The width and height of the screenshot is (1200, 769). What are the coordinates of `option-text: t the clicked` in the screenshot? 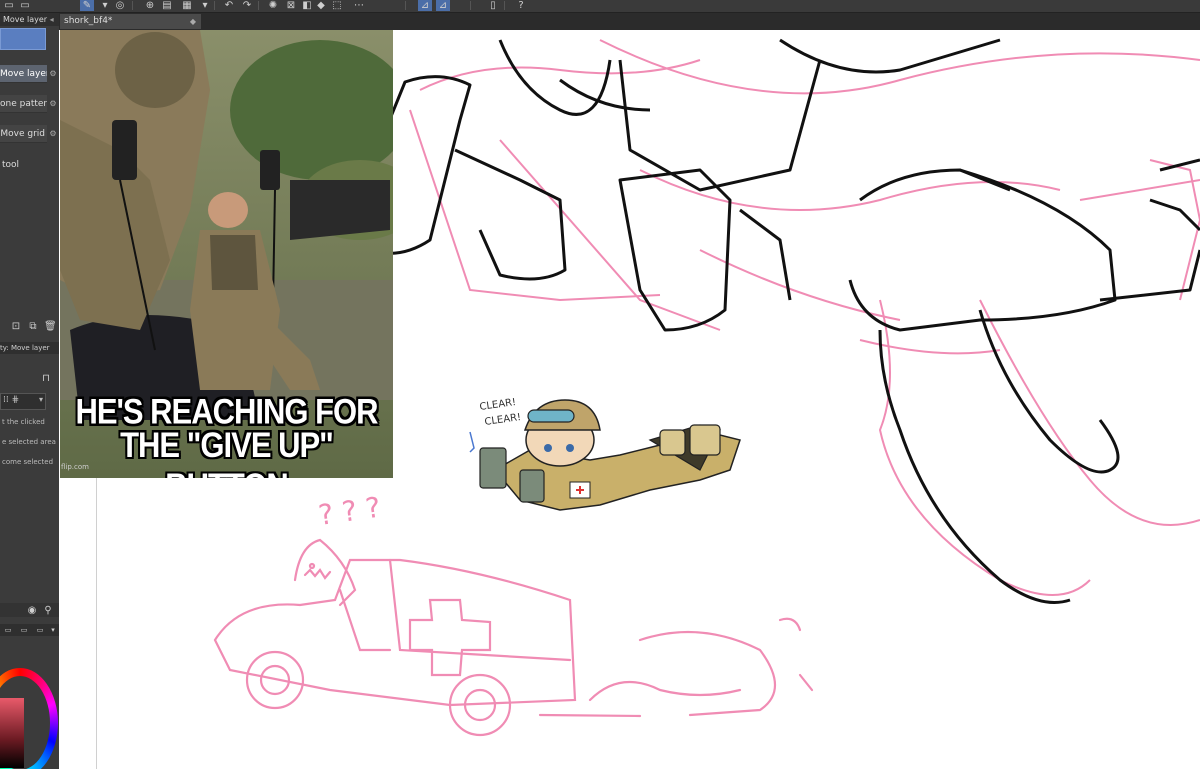 It's located at (23, 422).